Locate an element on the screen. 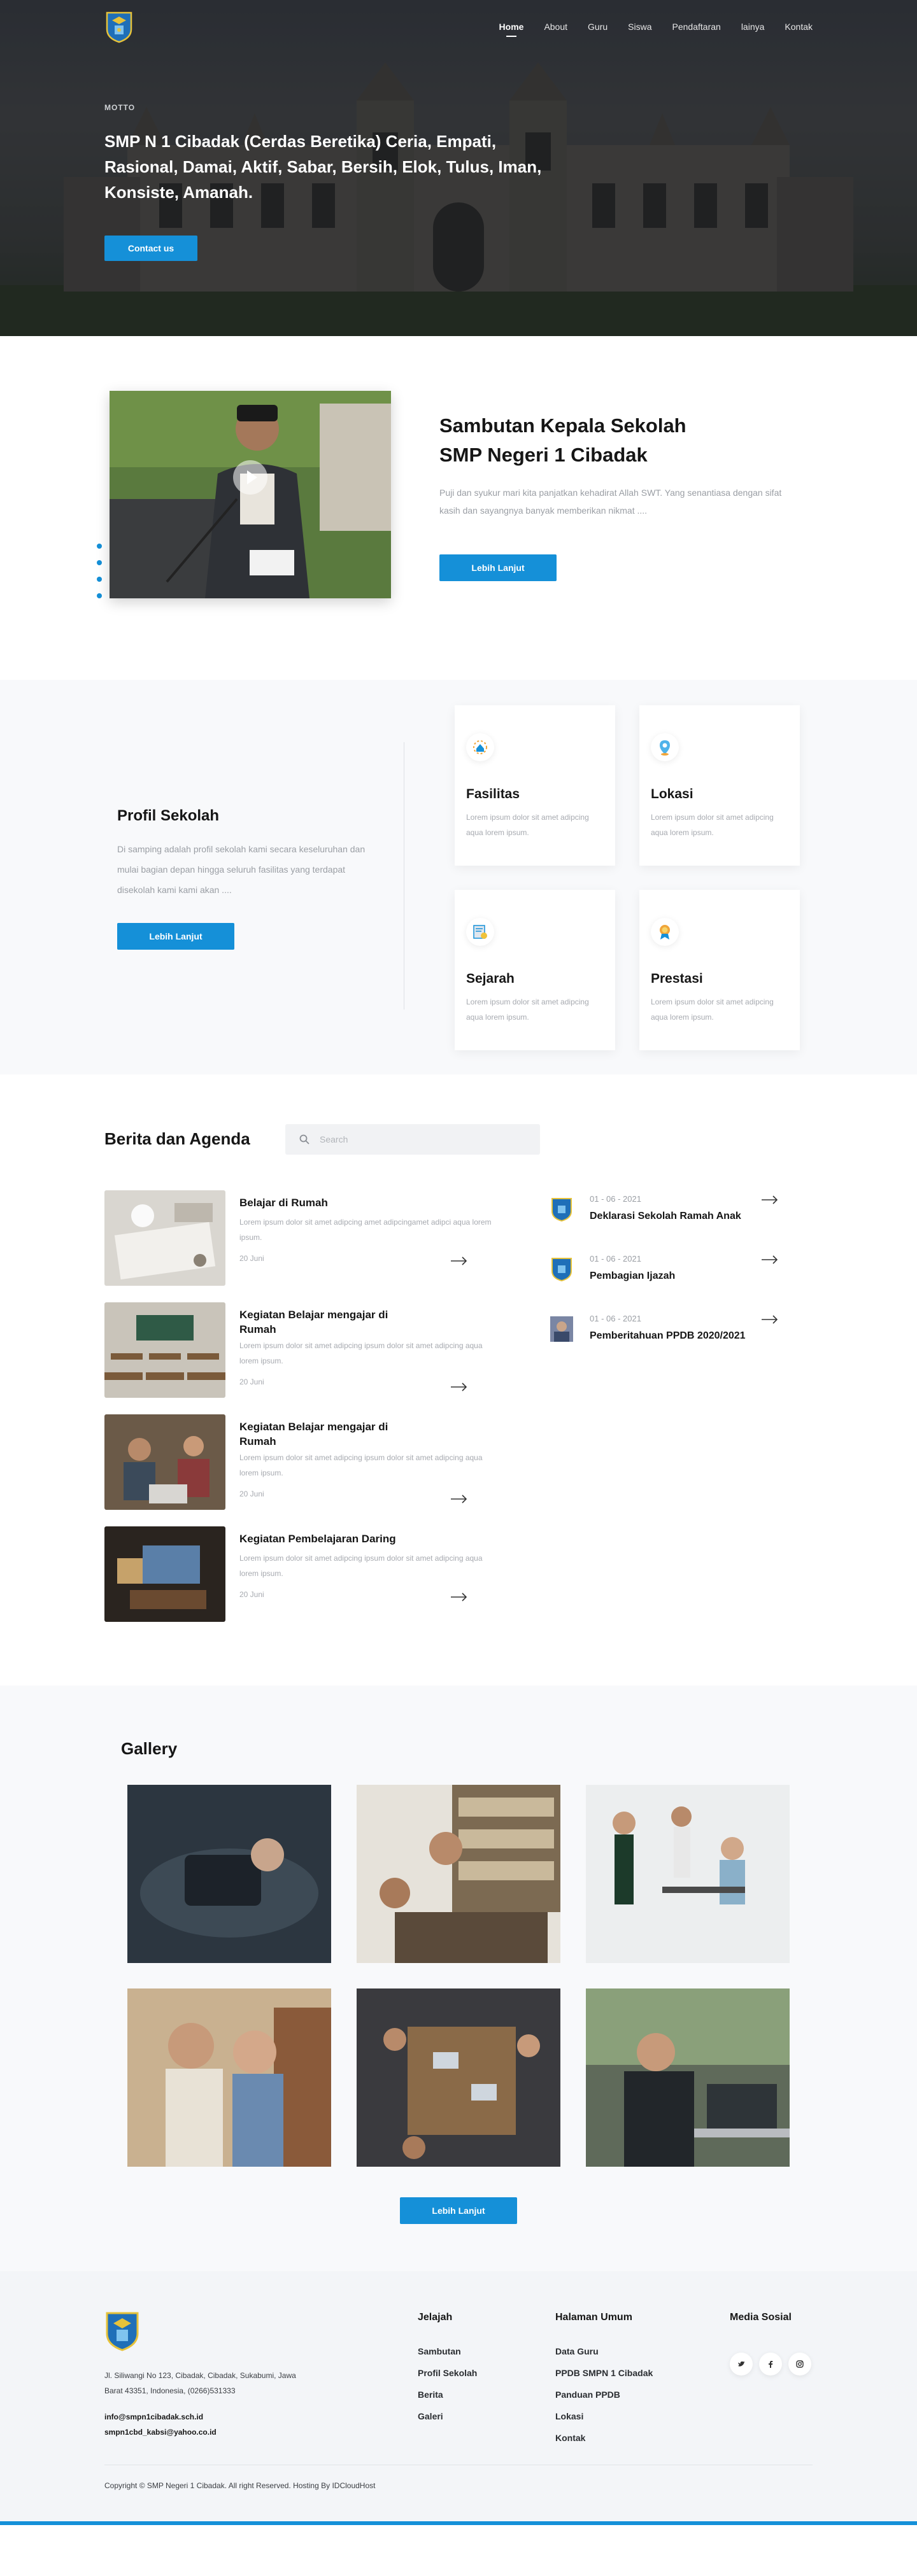  nav-lainya: lainya is located at coordinates (753, 27).